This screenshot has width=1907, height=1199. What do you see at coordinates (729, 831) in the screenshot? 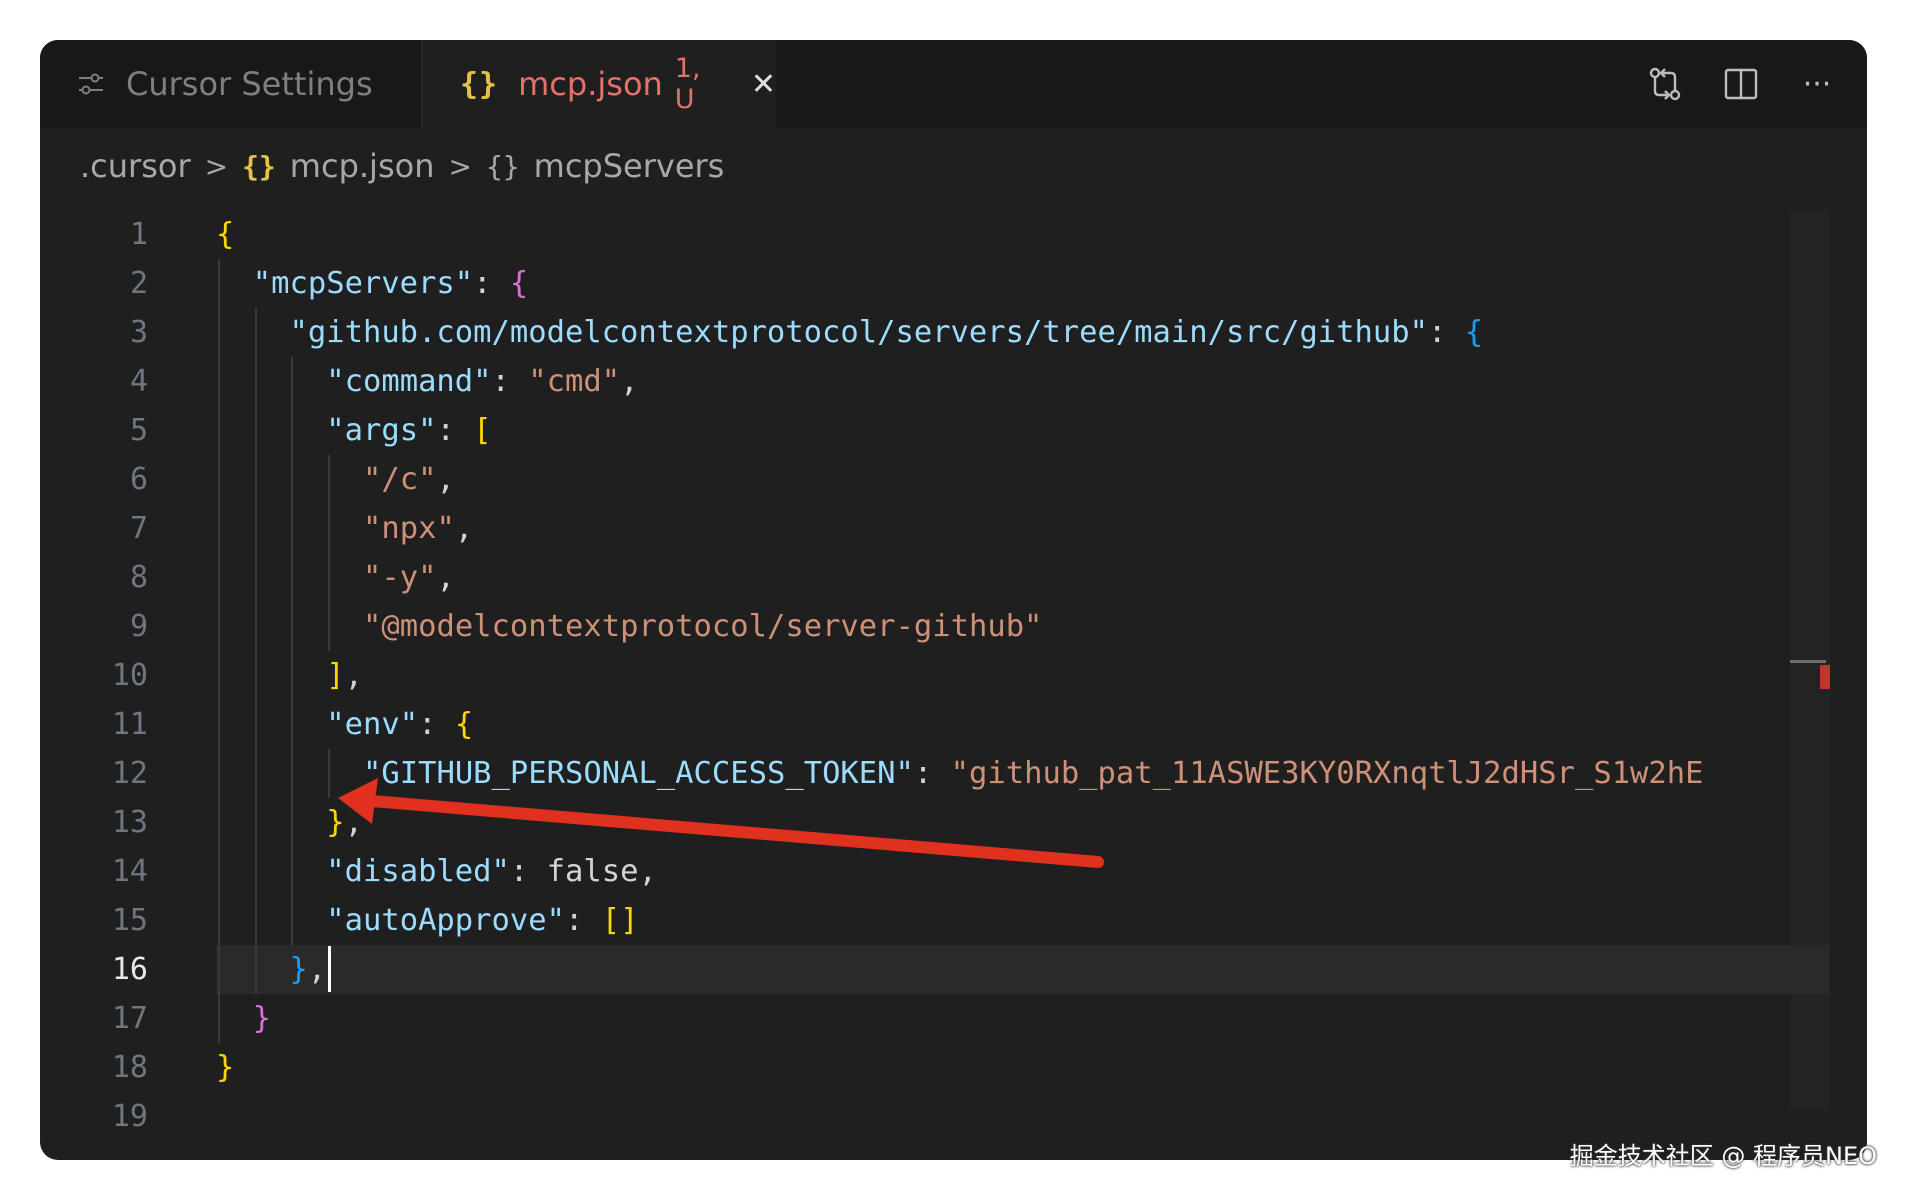
I see `arrow-shaft` at bounding box center [729, 831].